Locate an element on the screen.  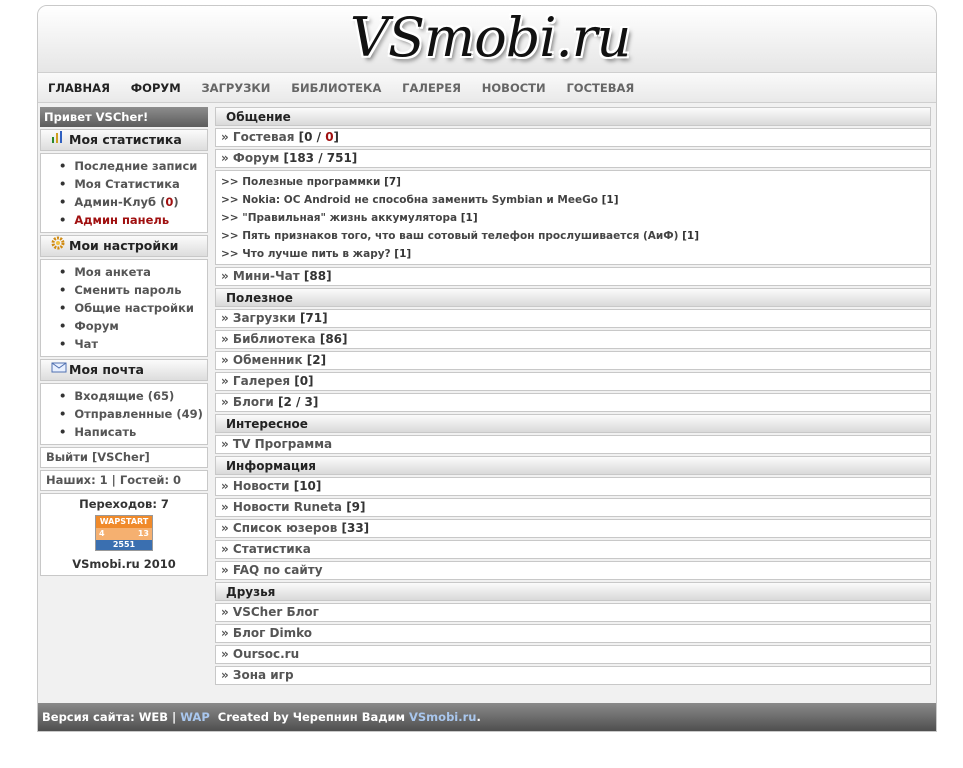
friend-link: » Oursoc.ru is located at coordinates (573, 654).